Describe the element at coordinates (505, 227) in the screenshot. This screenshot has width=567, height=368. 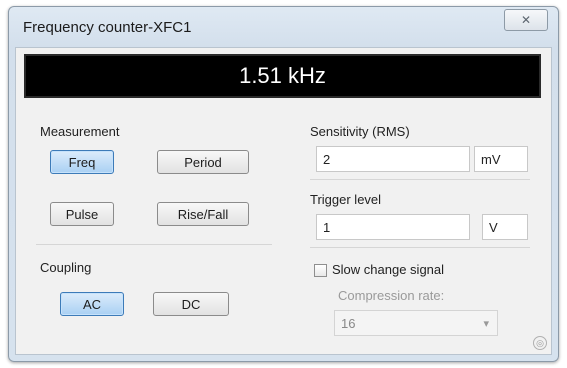
I see `trigger-unit-field: V` at that location.